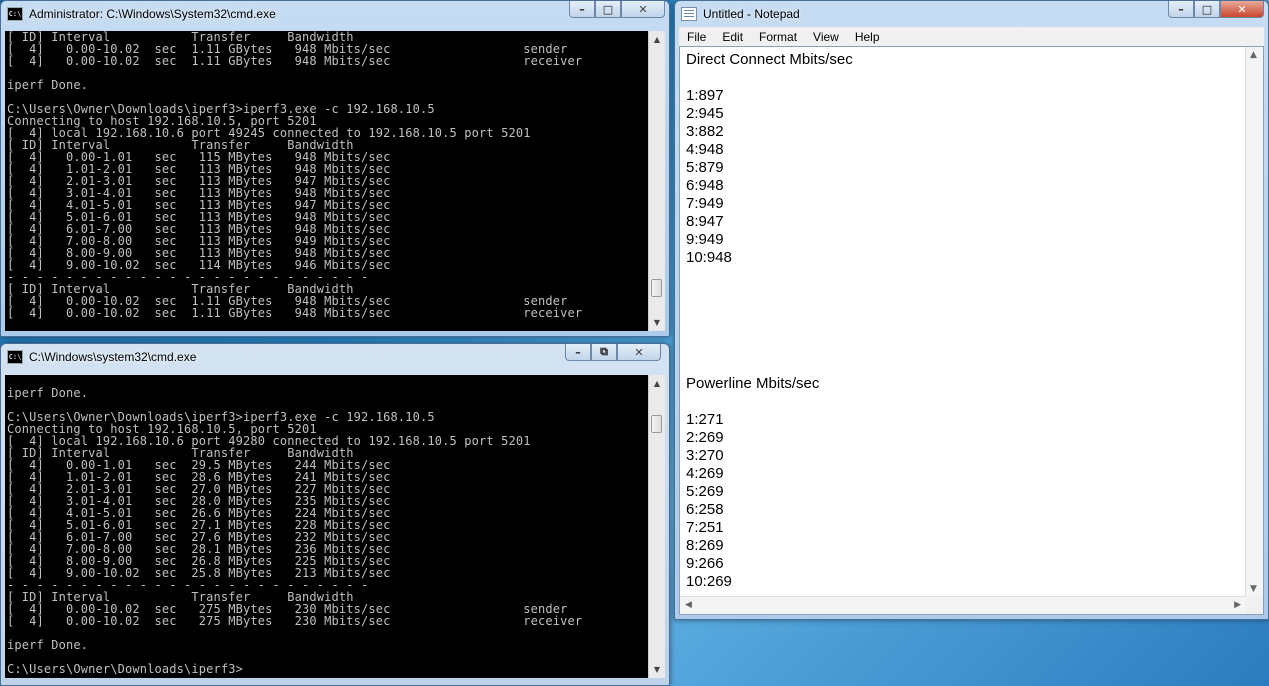  Describe the element at coordinates (689, 14) in the screenshot. I see `notepad-icon` at that location.